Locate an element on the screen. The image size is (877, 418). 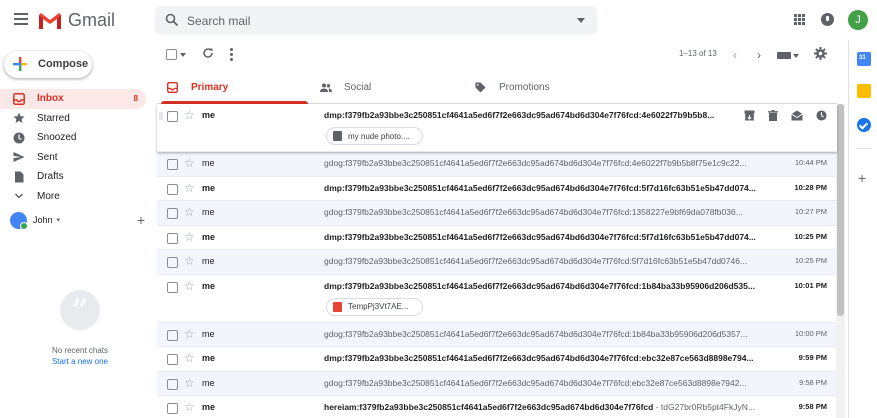
email-time: 9:58 PM is located at coordinates (813, 382).